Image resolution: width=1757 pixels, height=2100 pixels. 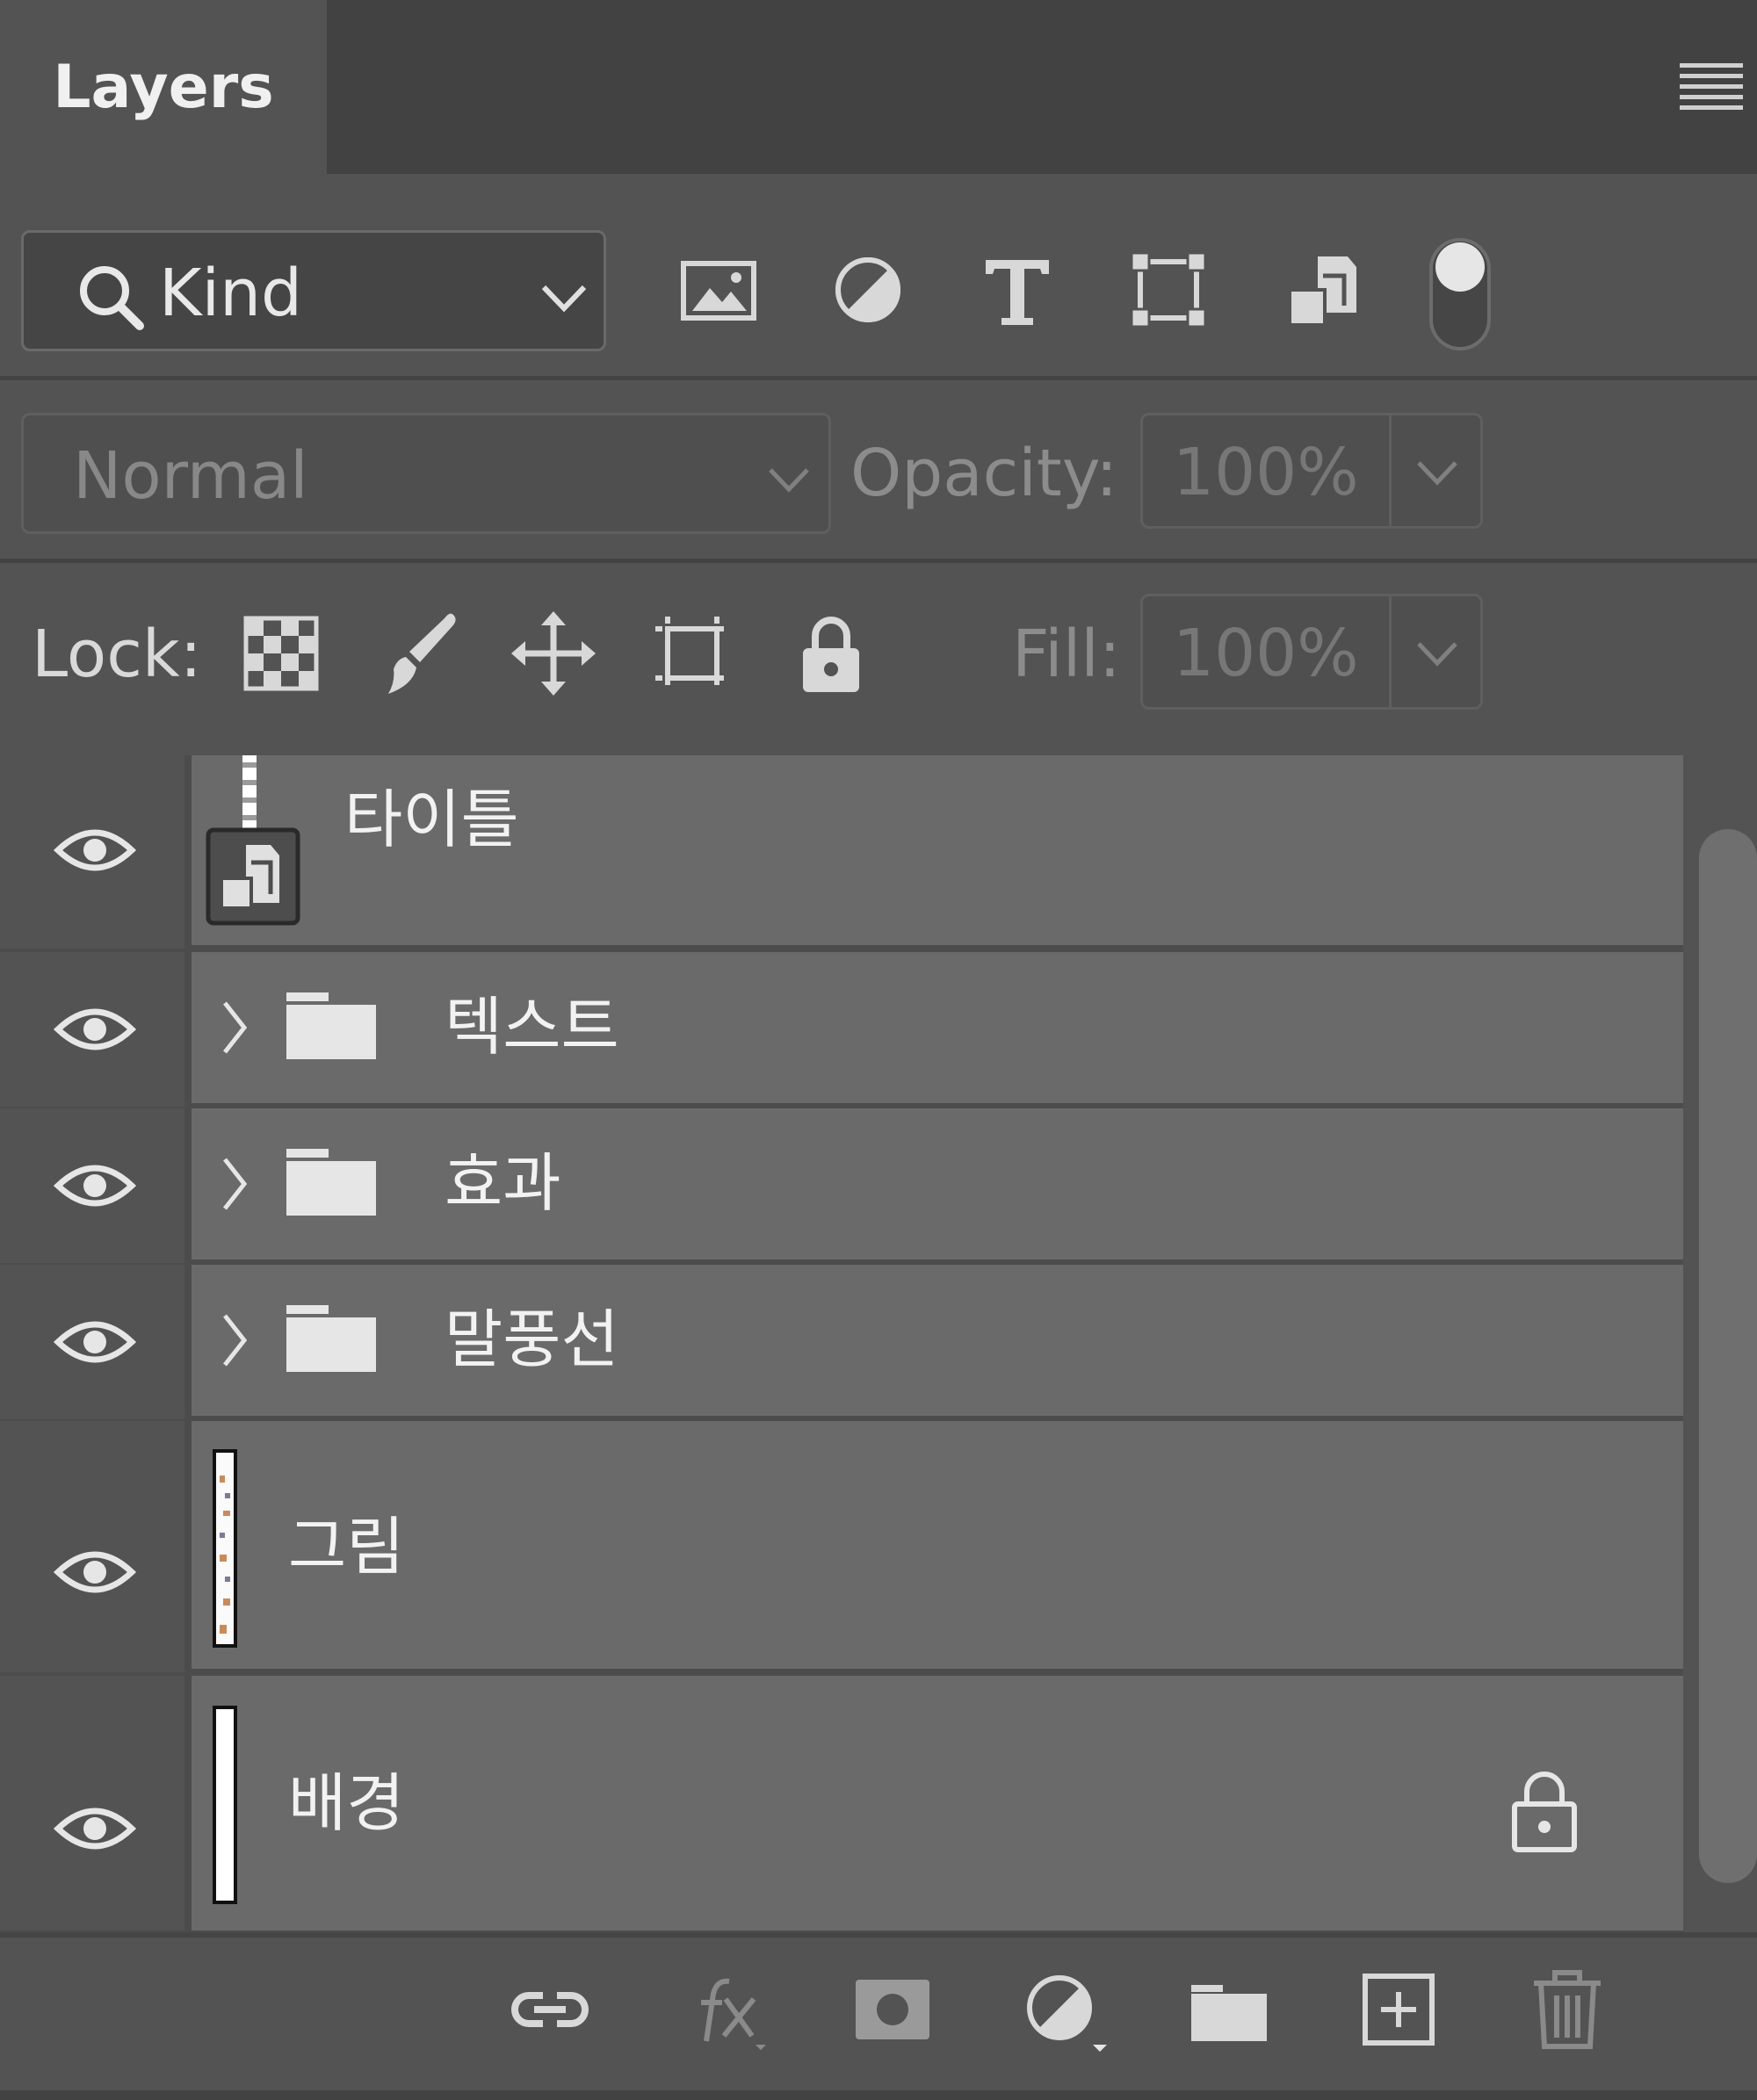 What do you see at coordinates (723, 2009) in the screenshot?
I see `add-layer-style-icon` at bounding box center [723, 2009].